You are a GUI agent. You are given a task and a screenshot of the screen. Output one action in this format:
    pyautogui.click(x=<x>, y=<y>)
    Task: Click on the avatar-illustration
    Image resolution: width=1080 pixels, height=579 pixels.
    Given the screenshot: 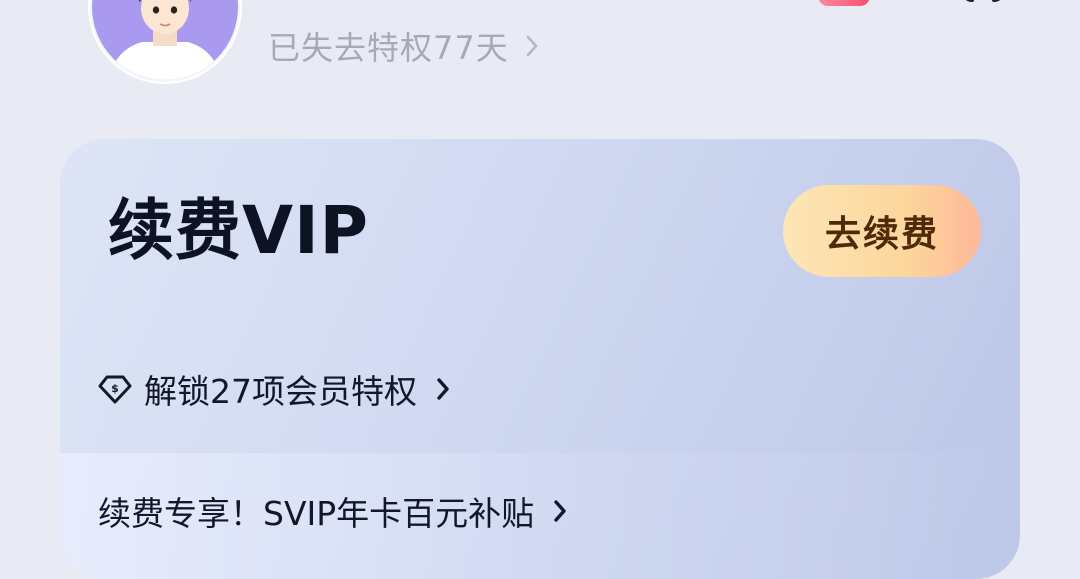 What is the action you would take?
    pyautogui.click(x=165, y=40)
    